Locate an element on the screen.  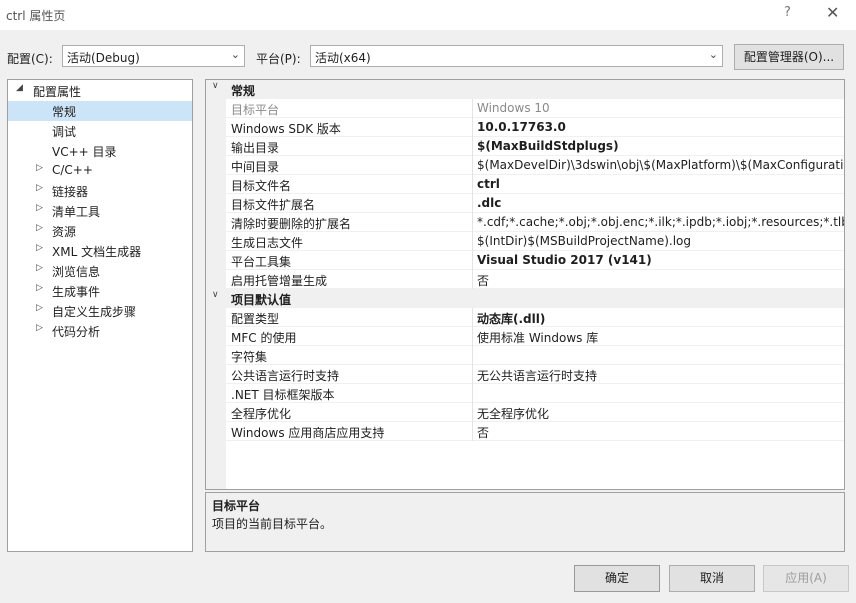
property-value: Visual Studio 2017 (v141) is located at coordinates (564, 260).